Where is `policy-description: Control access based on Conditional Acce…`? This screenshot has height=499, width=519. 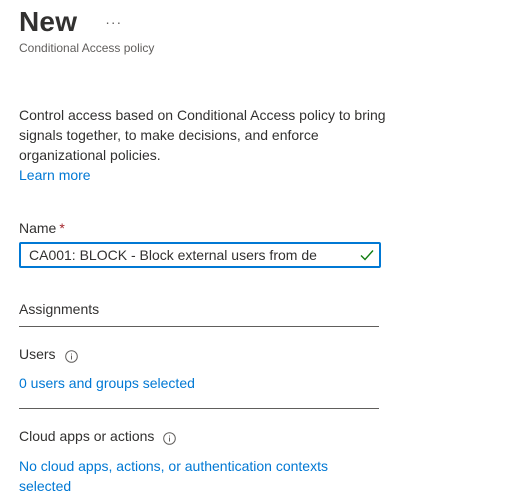 policy-description: Control access based on Conditional Acce… is located at coordinates (204, 145).